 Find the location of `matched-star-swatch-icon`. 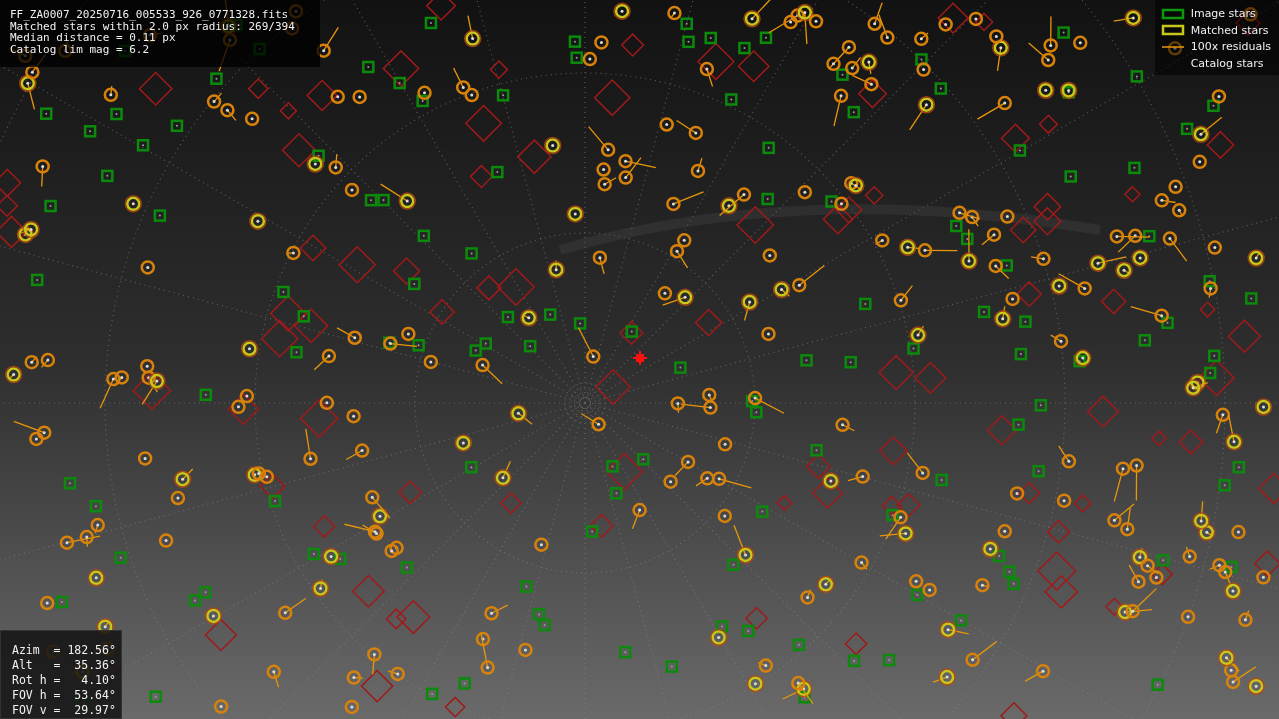

matched-star-swatch-icon is located at coordinates (1172, 30).